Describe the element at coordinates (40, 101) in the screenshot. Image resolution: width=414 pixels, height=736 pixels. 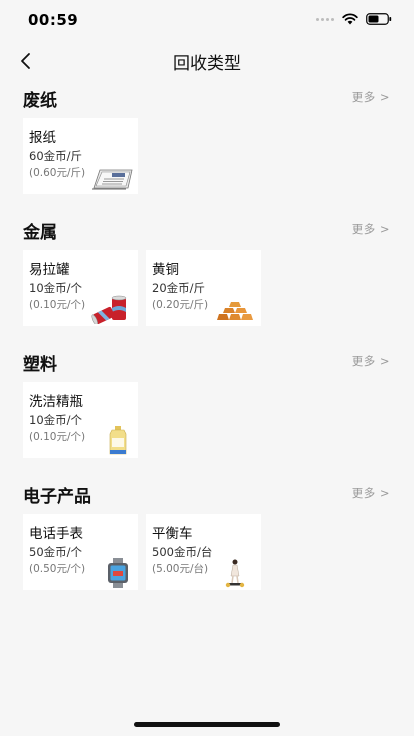
I see `section-title: 废纸` at that location.